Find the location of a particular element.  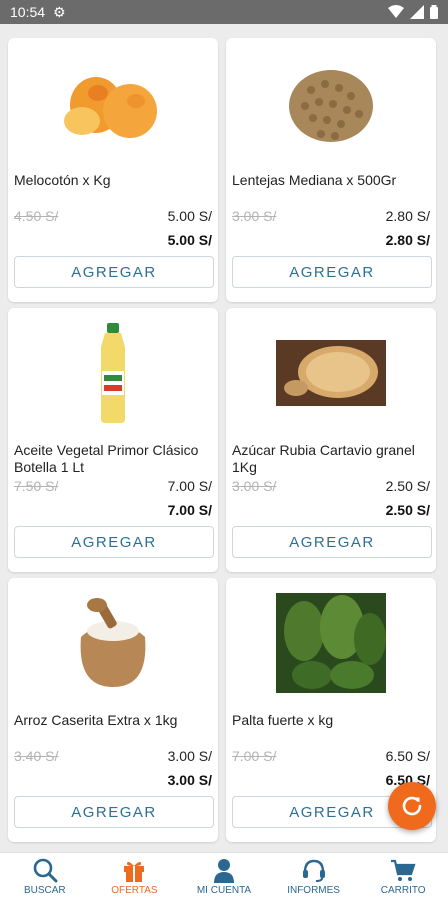

avocado-image is located at coordinates (331, 643).